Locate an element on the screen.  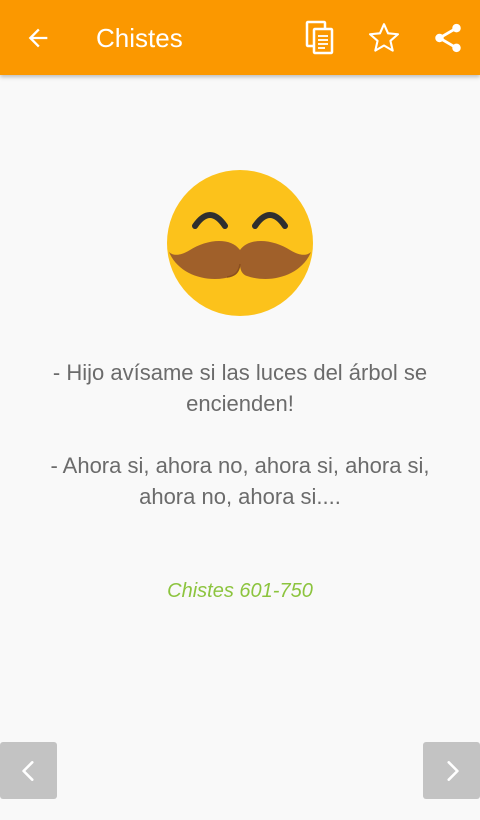
star-outline-icon is located at coordinates (384, 37).